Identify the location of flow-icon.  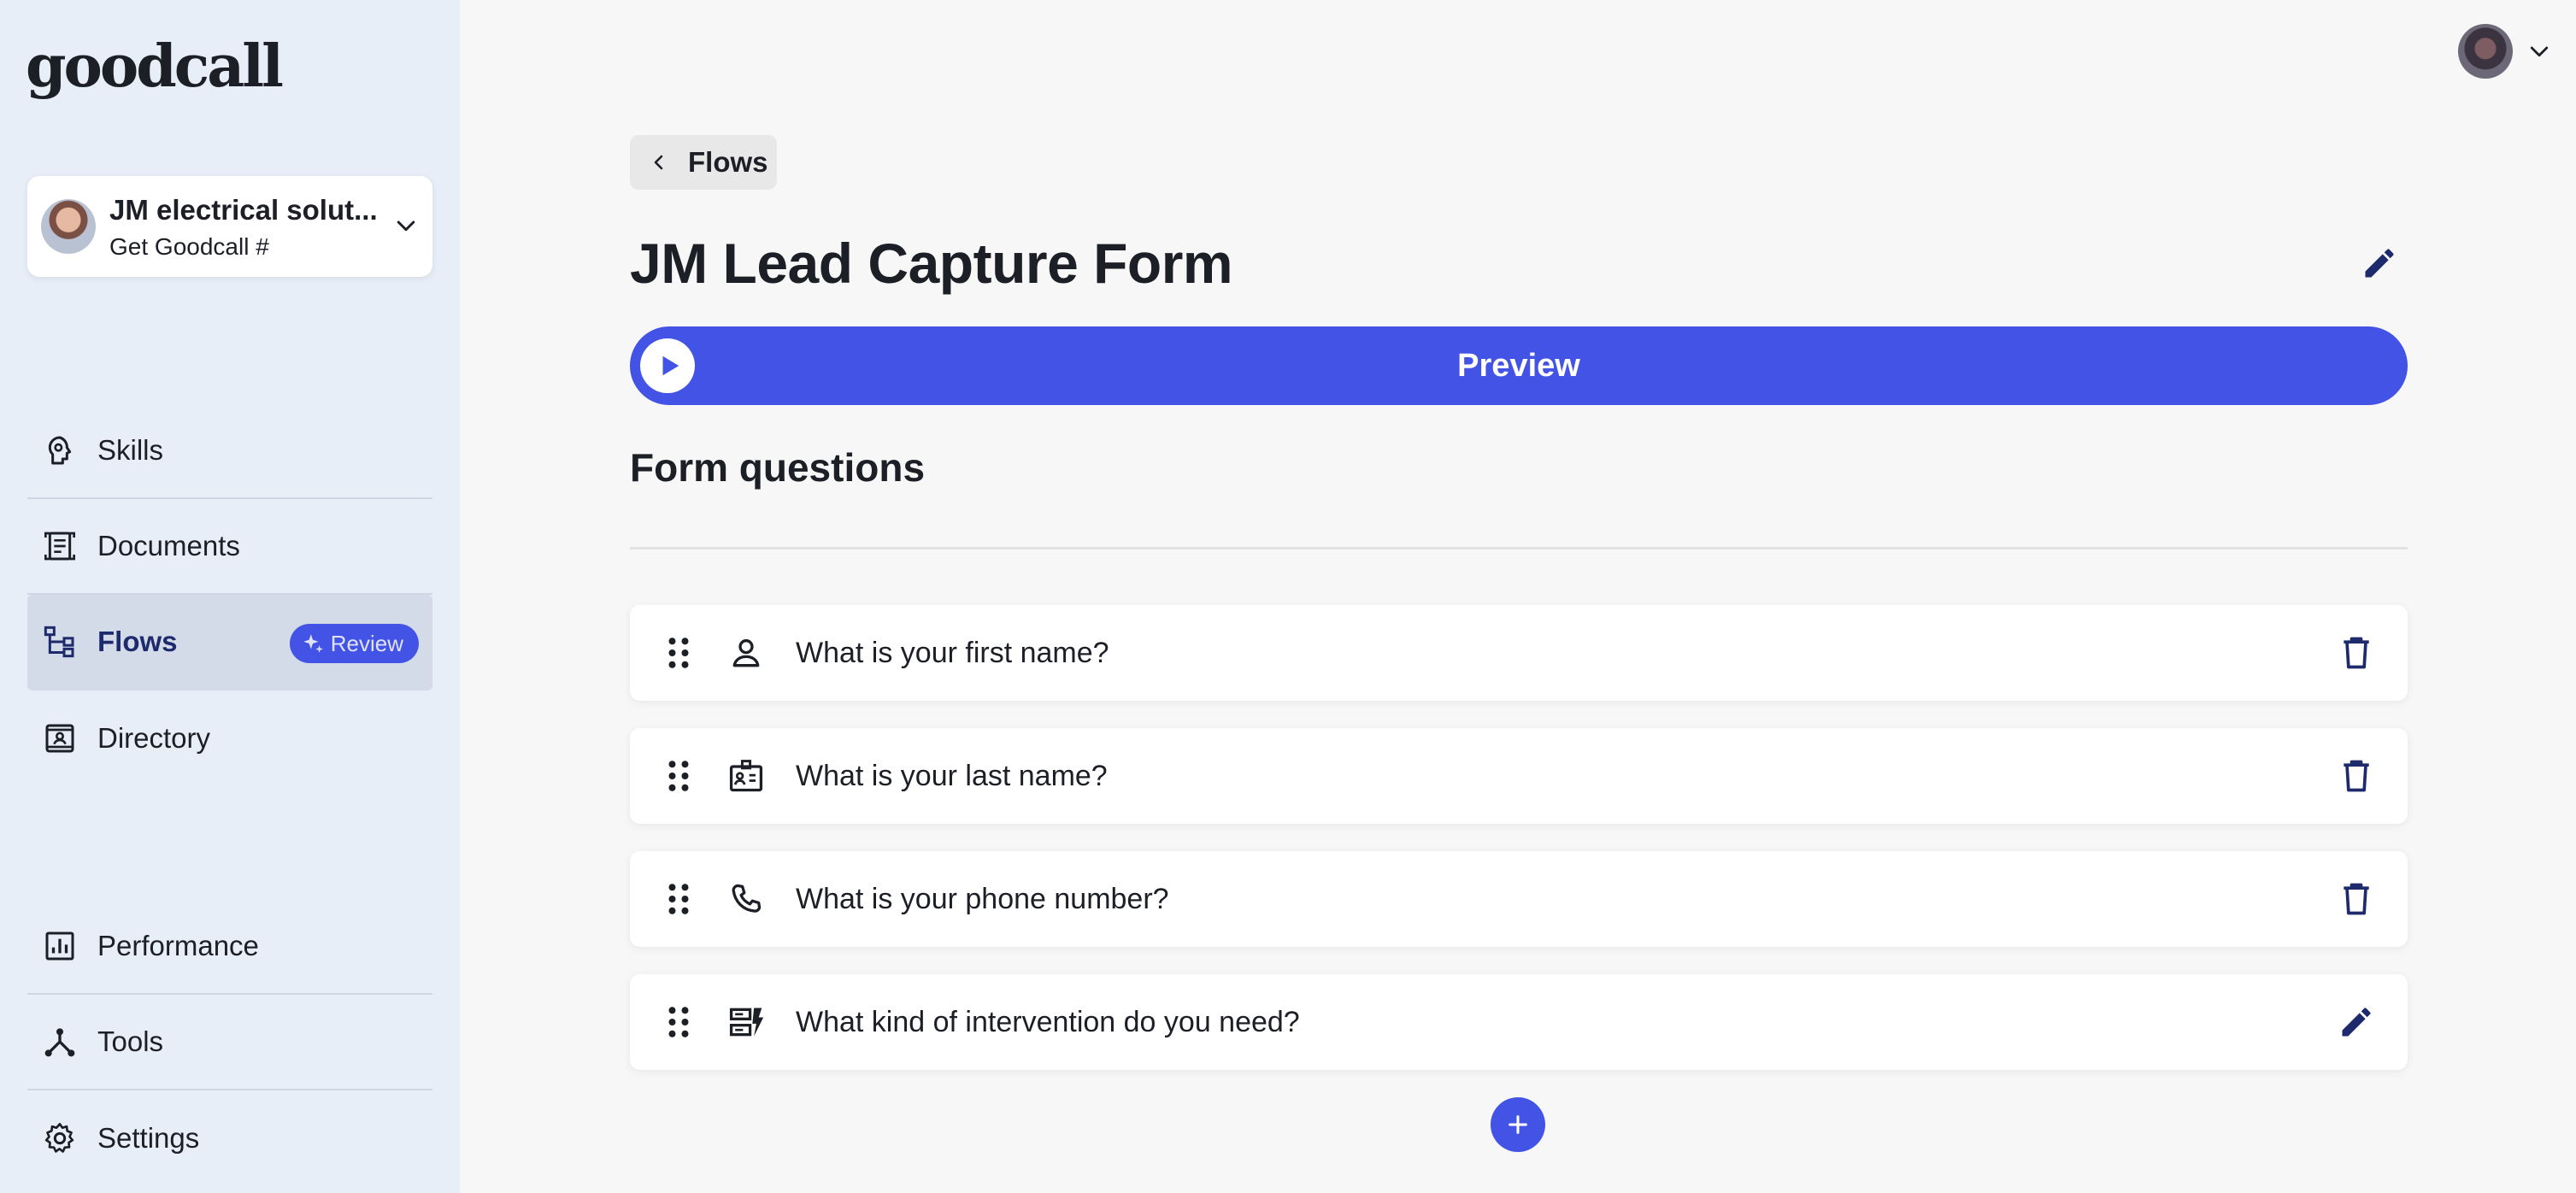
(59, 642).